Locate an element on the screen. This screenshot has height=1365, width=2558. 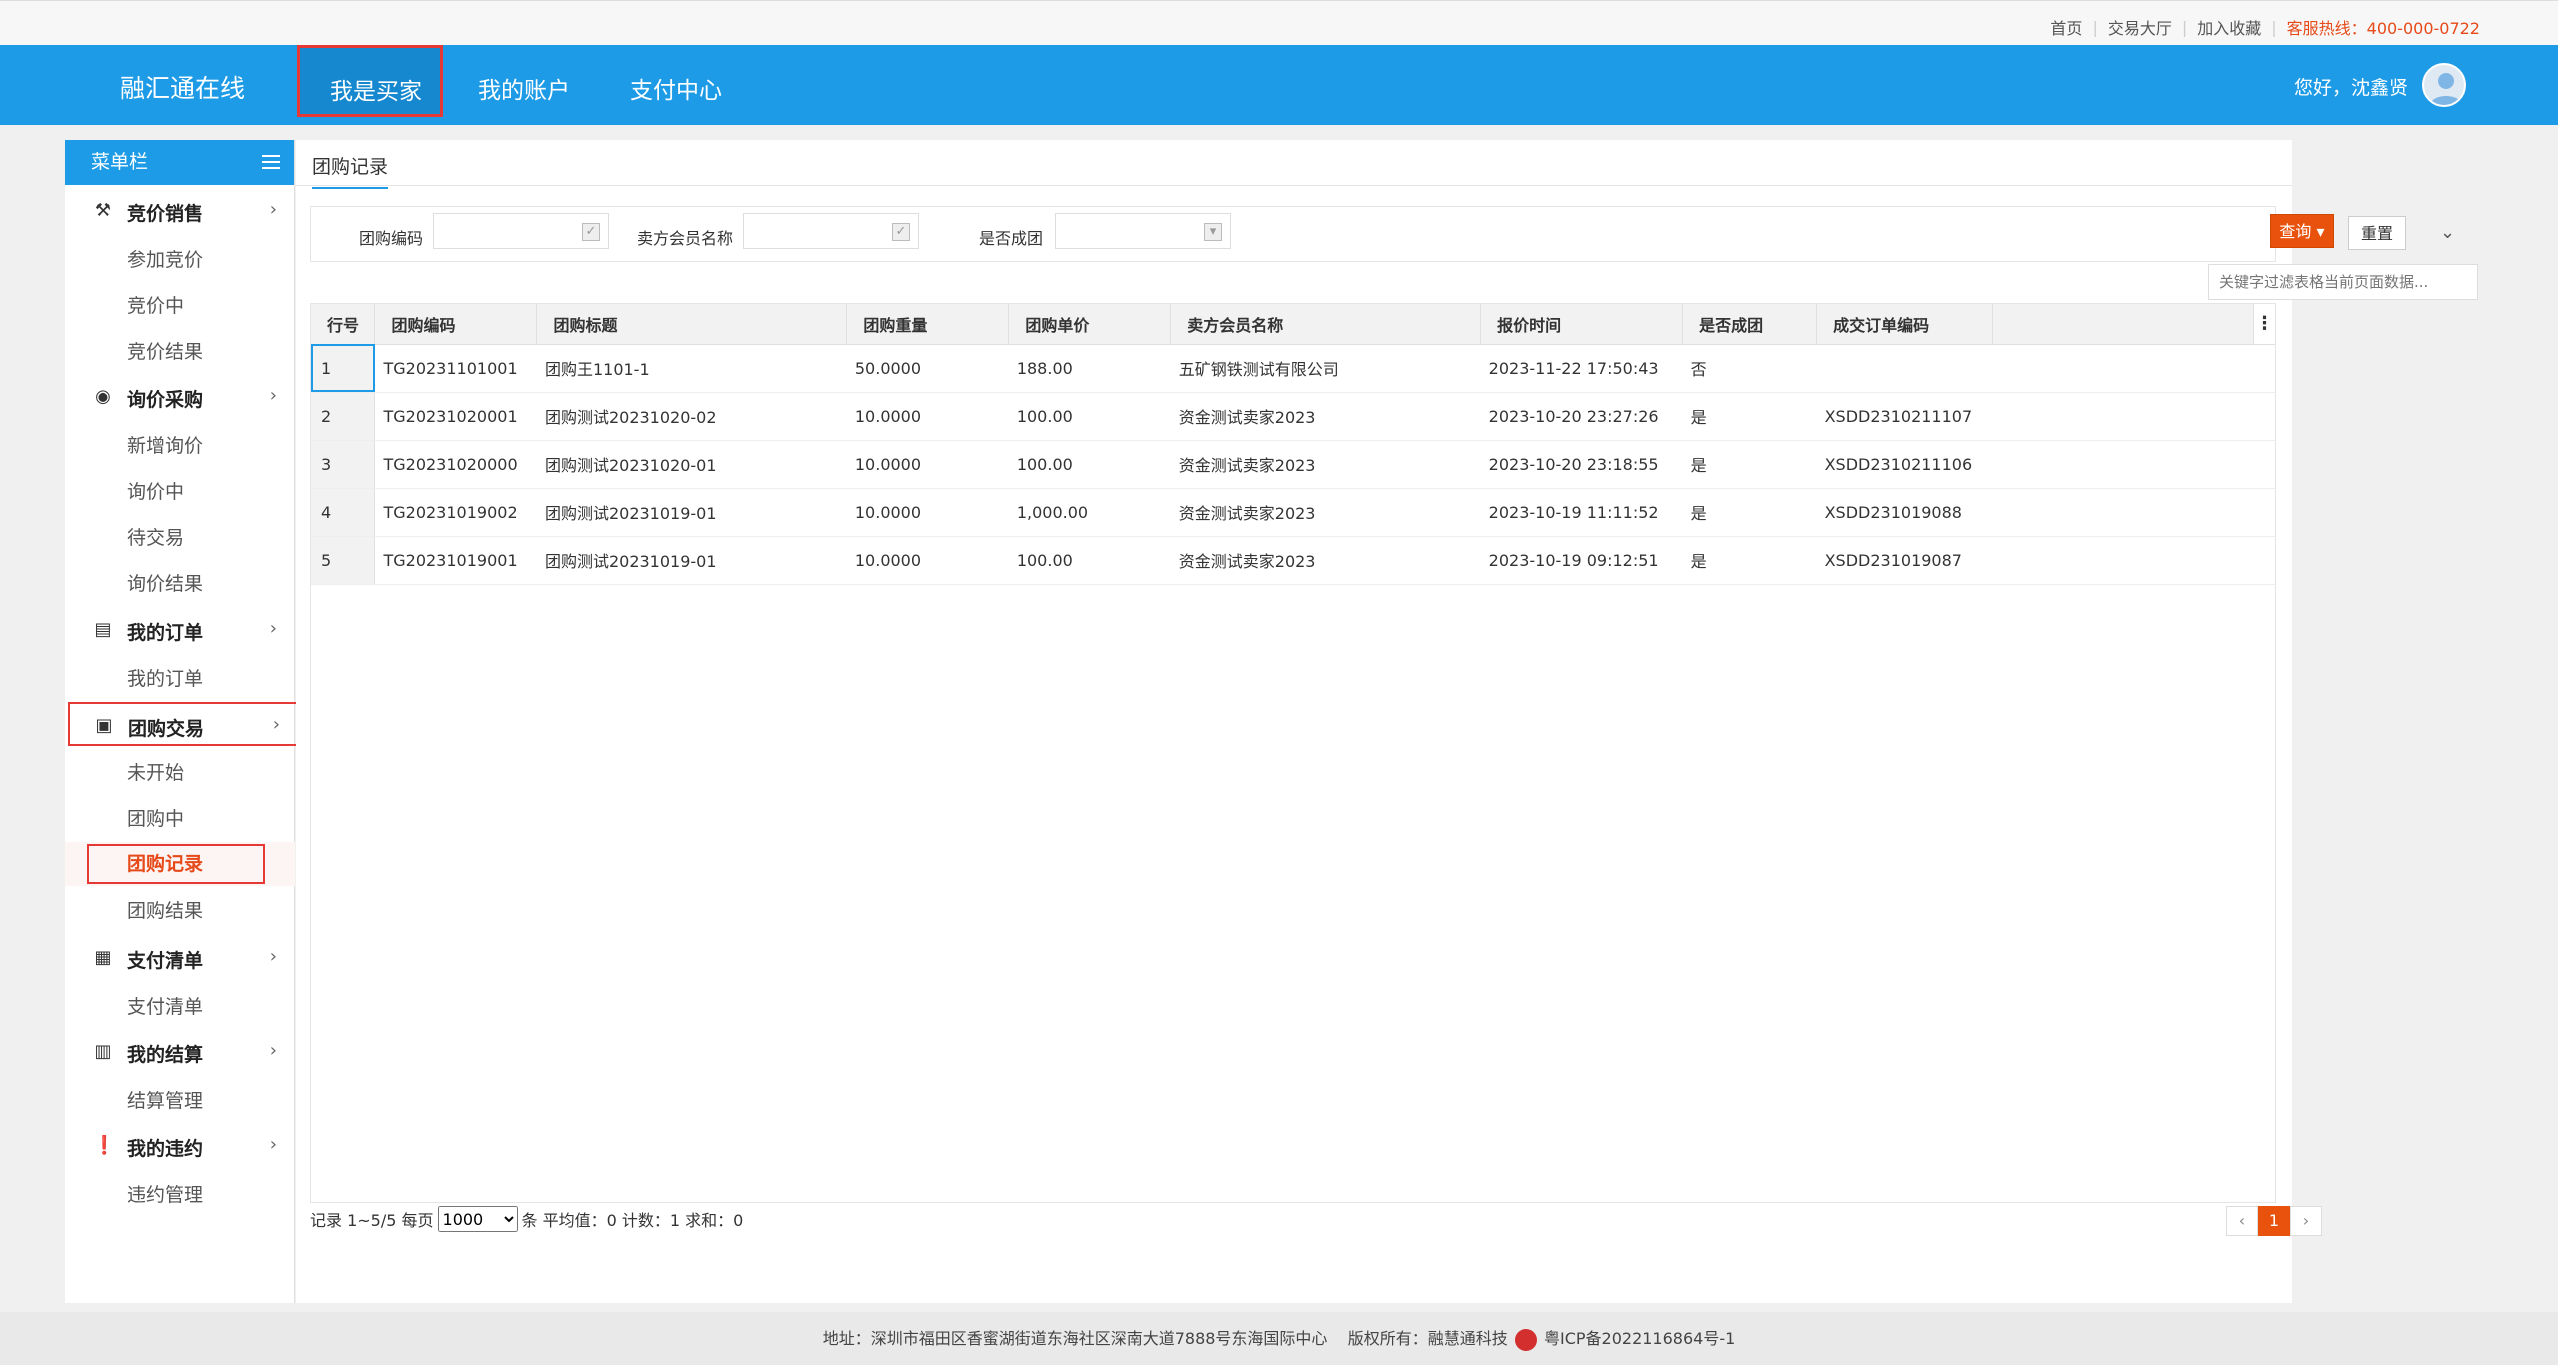
user-greeting: 您好，沈鑫贤 is located at coordinates (2350, 88).